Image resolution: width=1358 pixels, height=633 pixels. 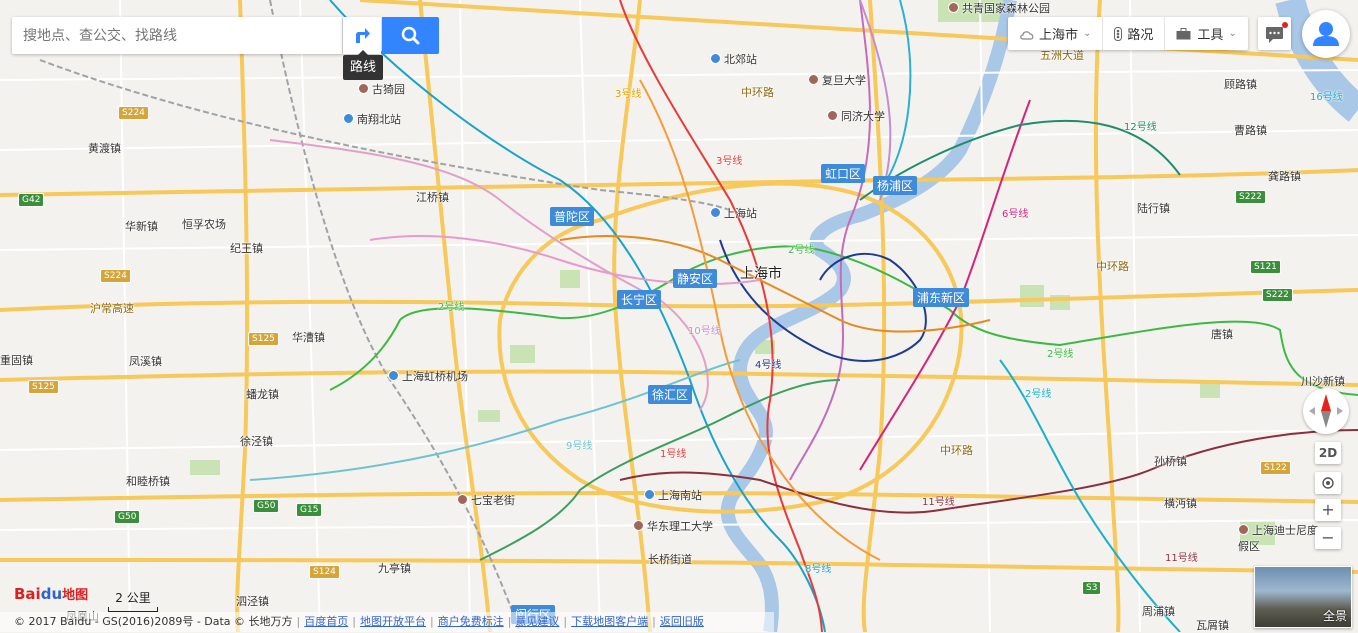 I want to click on highway-shield: G15, so click(x=309, y=510).